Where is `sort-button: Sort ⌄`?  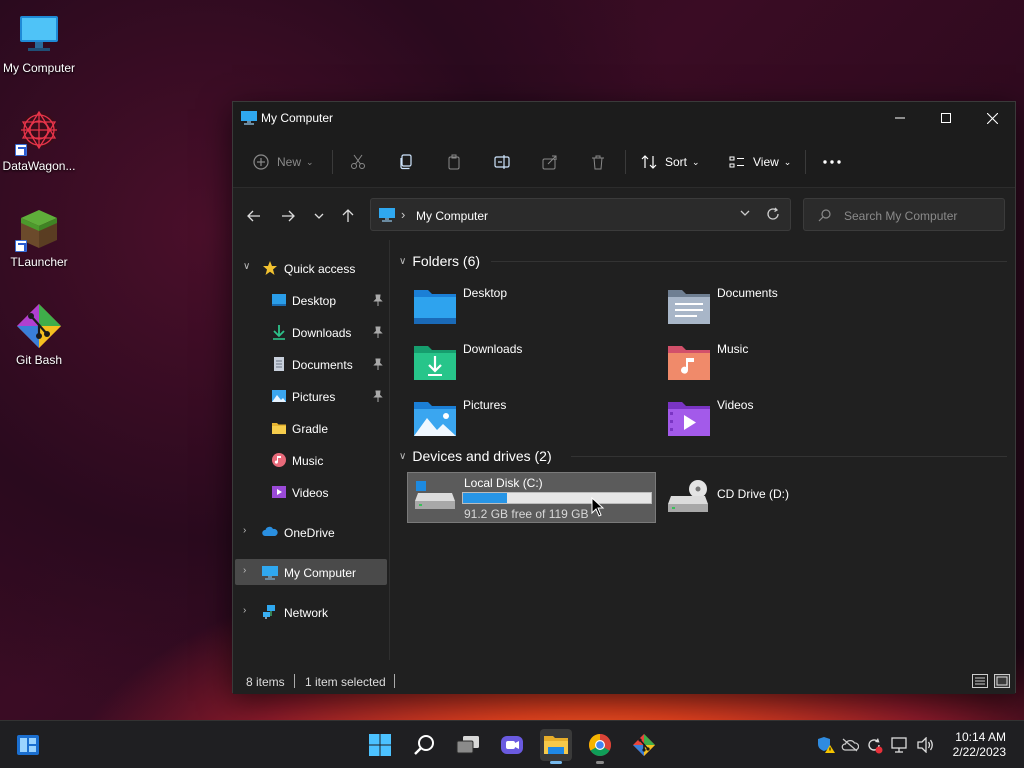 sort-button: Sort ⌄ is located at coordinates (670, 162).